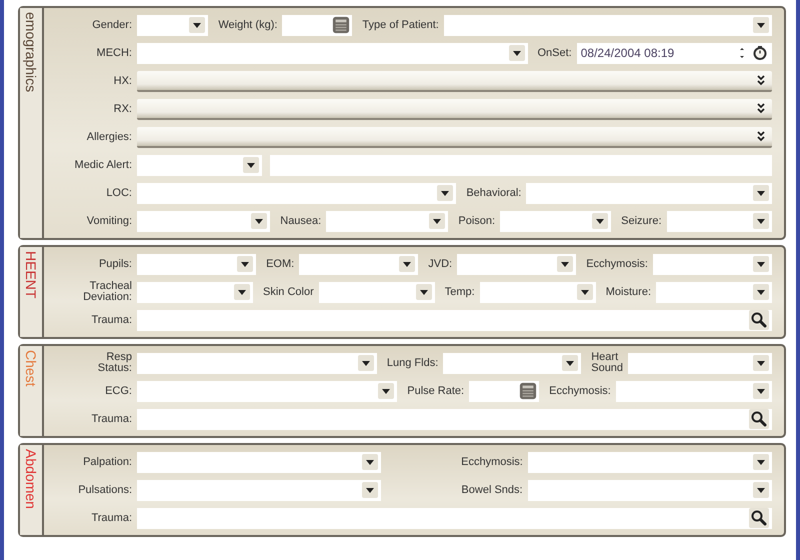 This screenshot has height=560, width=800. I want to click on field-label: Pulsations:, so click(105, 490).